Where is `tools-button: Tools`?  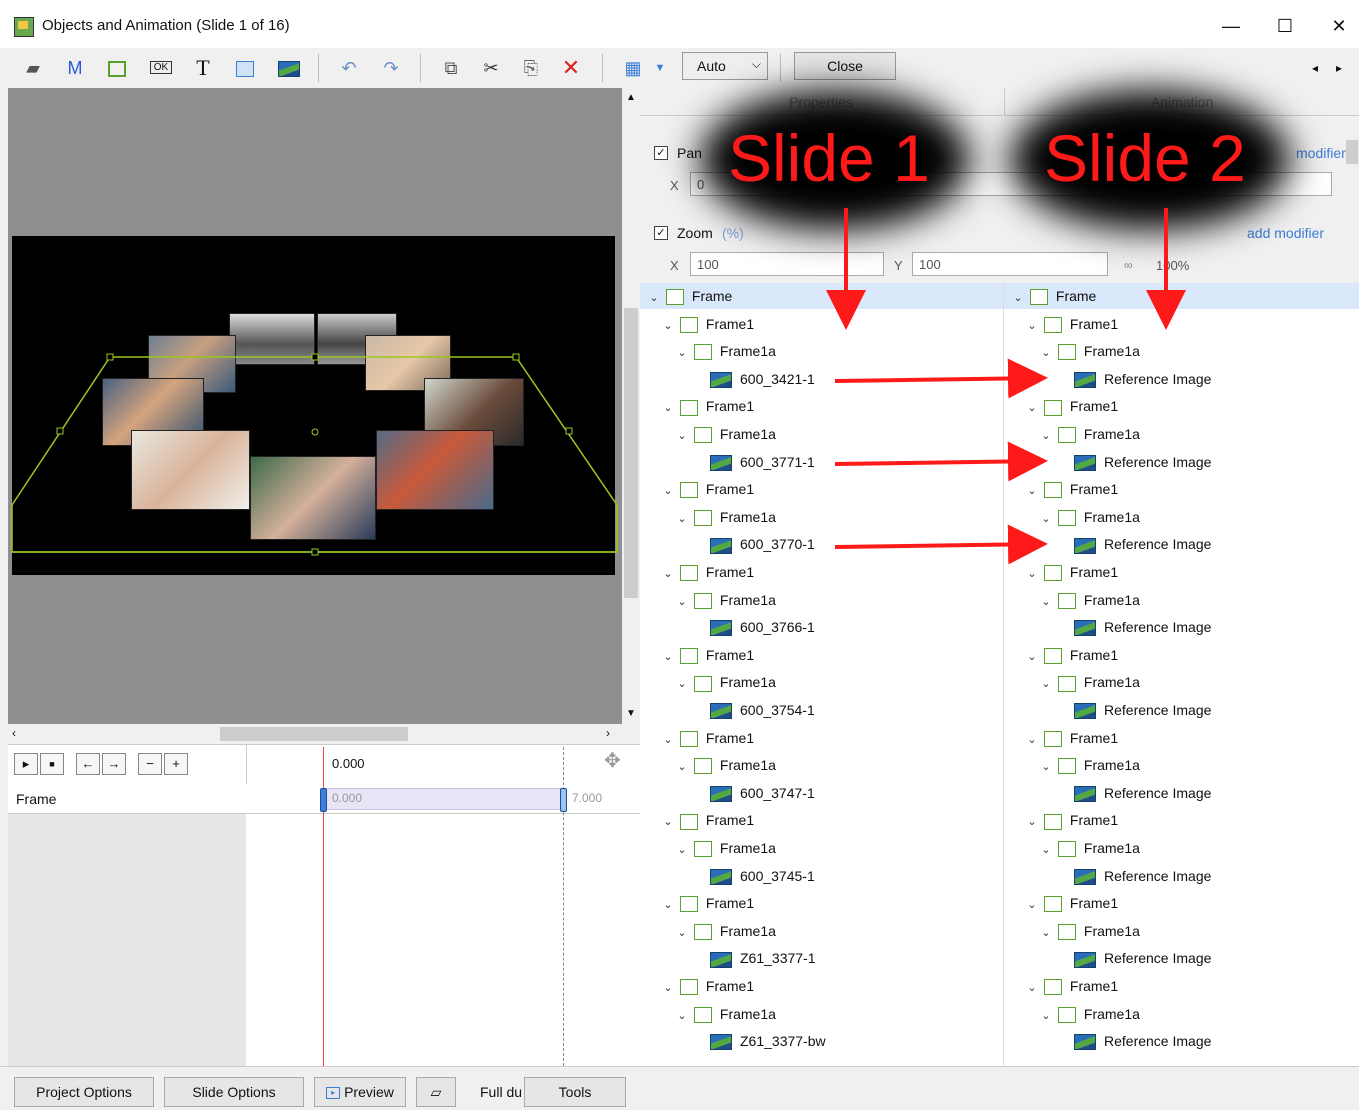 tools-button: Tools is located at coordinates (575, 1092).